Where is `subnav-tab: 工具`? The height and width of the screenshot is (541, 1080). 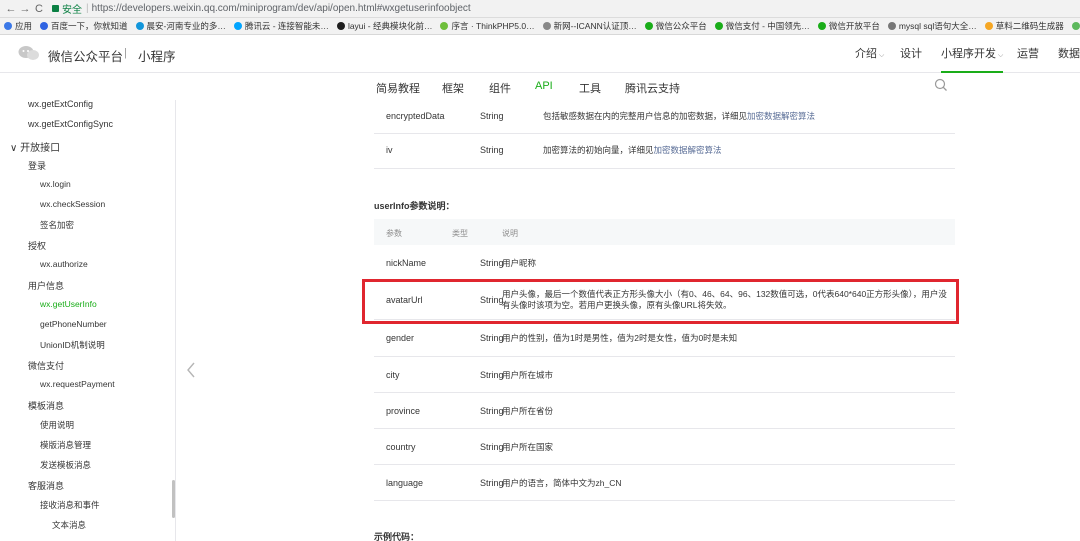 subnav-tab: 工具 is located at coordinates (590, 88).